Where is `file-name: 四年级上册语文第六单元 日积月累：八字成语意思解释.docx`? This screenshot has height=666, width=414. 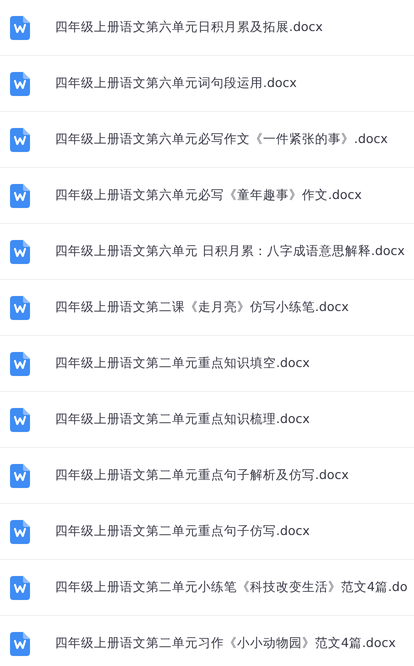
file-name: 四年级上册语文第六单元 日积月累：八字成语意思解释.docx is located at coordinates (230, 251).